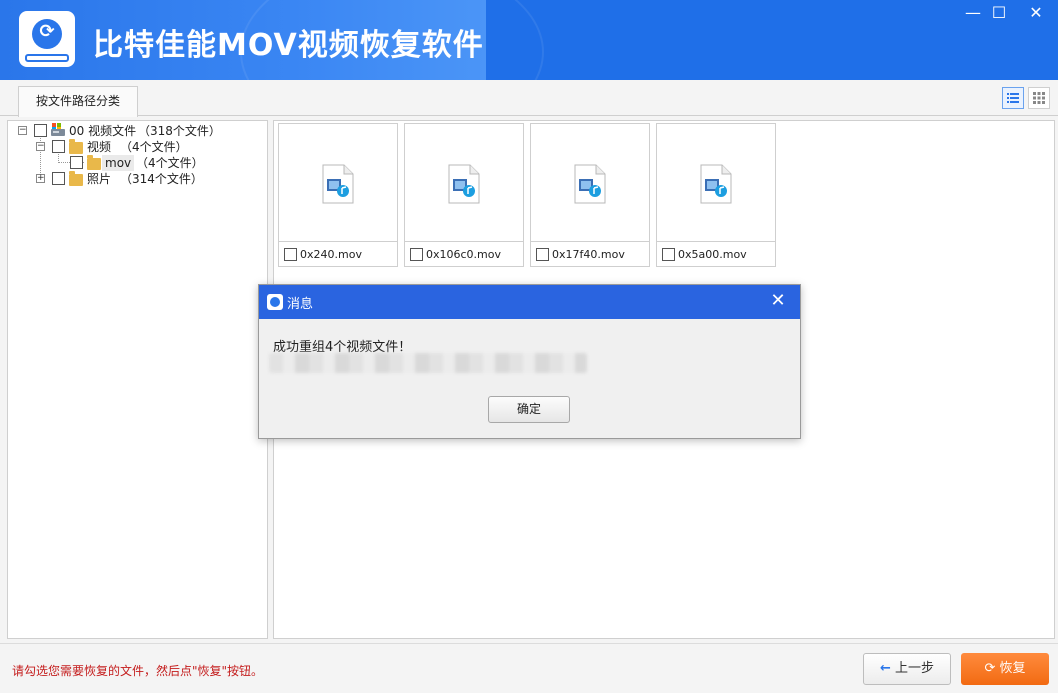  Describe the element at coordinates (331, 254) in the screenshot. I see `file-name: 0x240.mov` at that location.